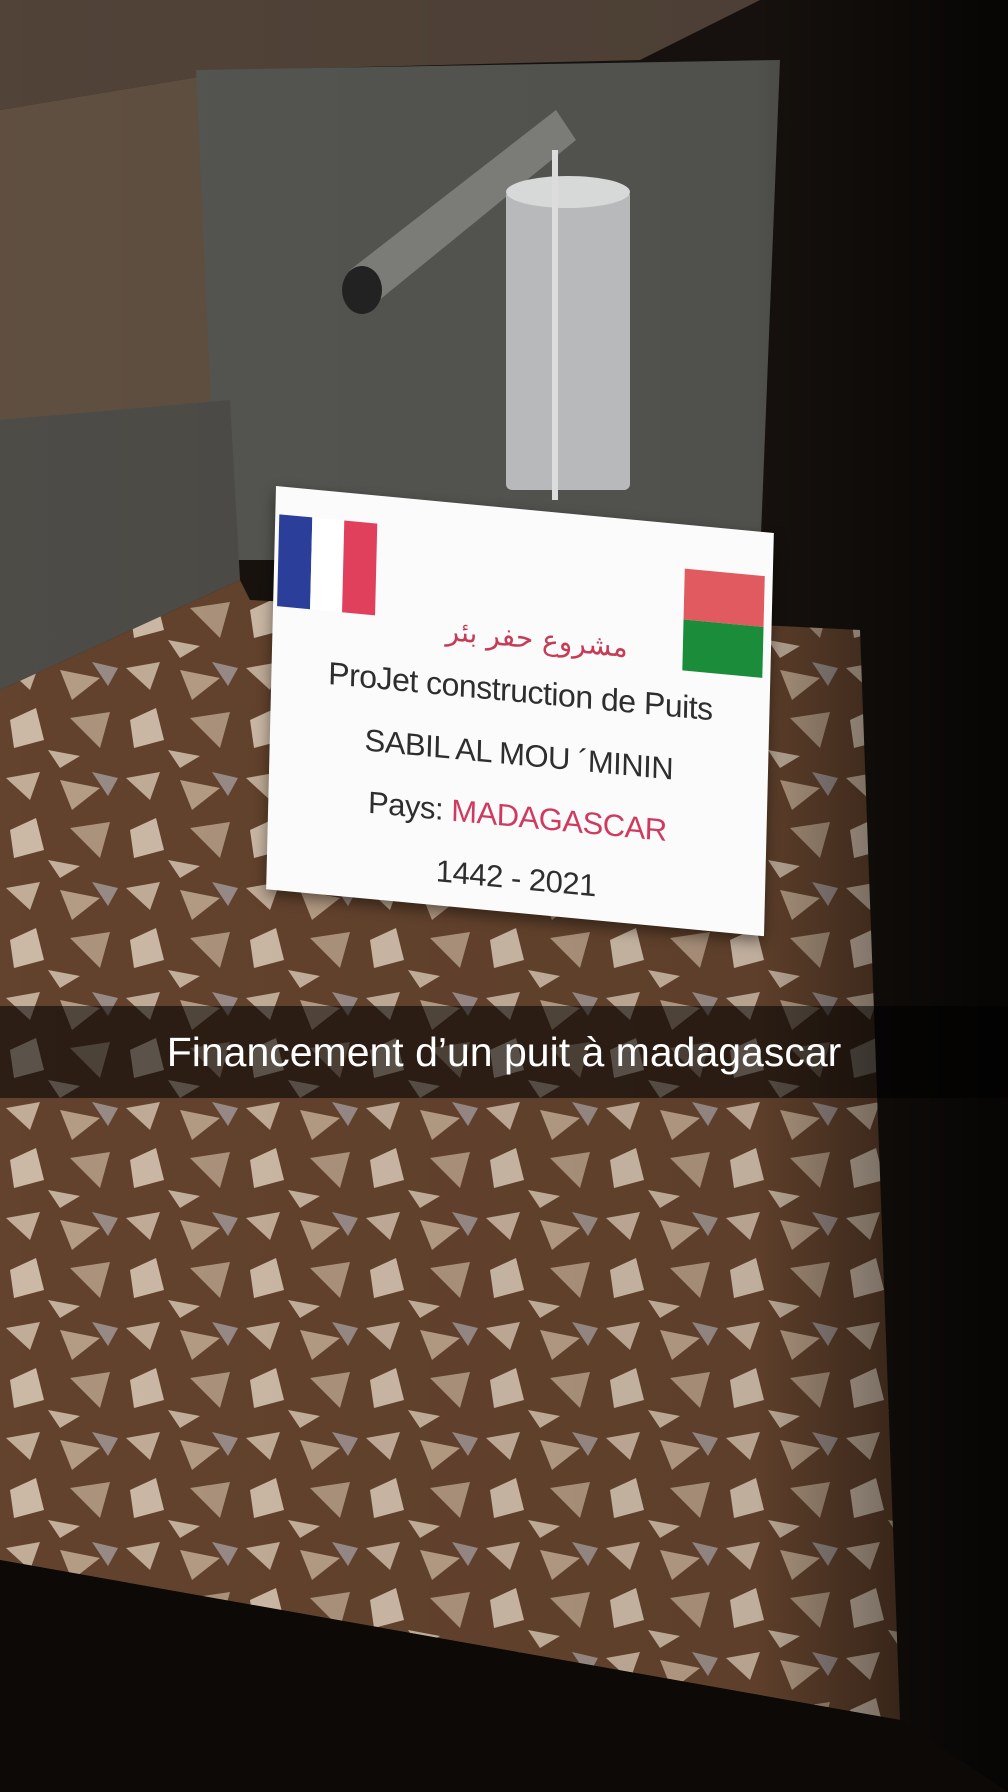 This screenshot has width=1008, height=1792. I want to click on arabic-title: مشروع حفر بئر, so click(537, 639).